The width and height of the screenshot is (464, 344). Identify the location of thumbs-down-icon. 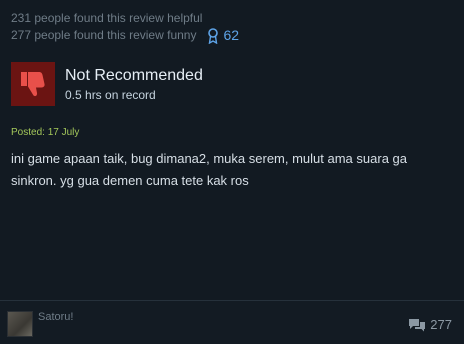
(33, 84).